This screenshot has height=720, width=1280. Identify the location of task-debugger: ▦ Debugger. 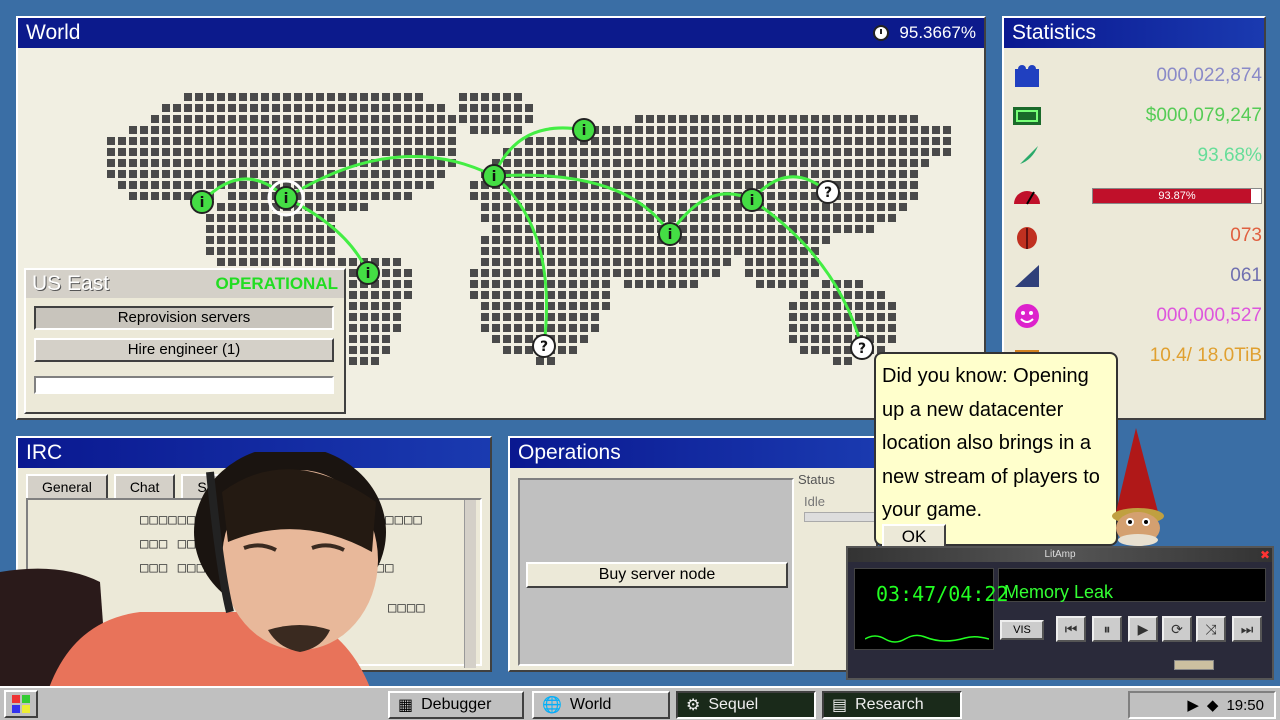
(456, 705).